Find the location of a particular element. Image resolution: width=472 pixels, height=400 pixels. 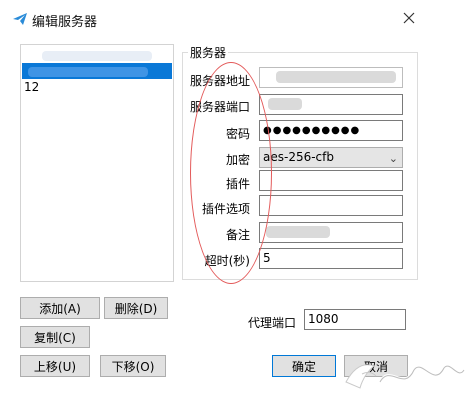

list-item is located at coordinates (97, 55).